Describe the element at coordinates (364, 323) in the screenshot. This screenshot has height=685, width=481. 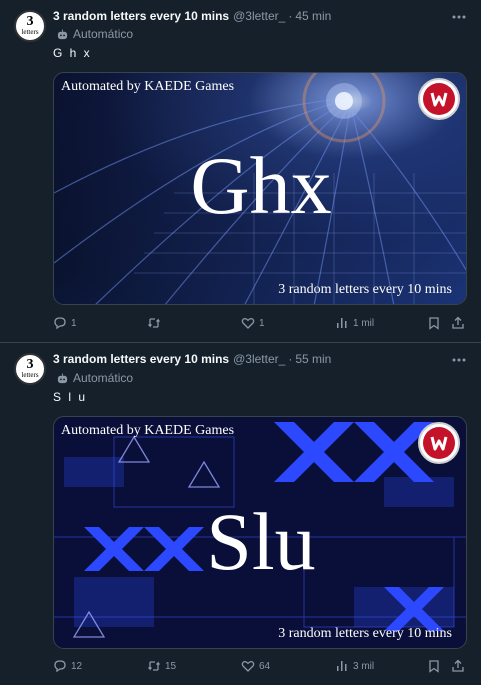
I see `view-count: 1 mil` at that location.